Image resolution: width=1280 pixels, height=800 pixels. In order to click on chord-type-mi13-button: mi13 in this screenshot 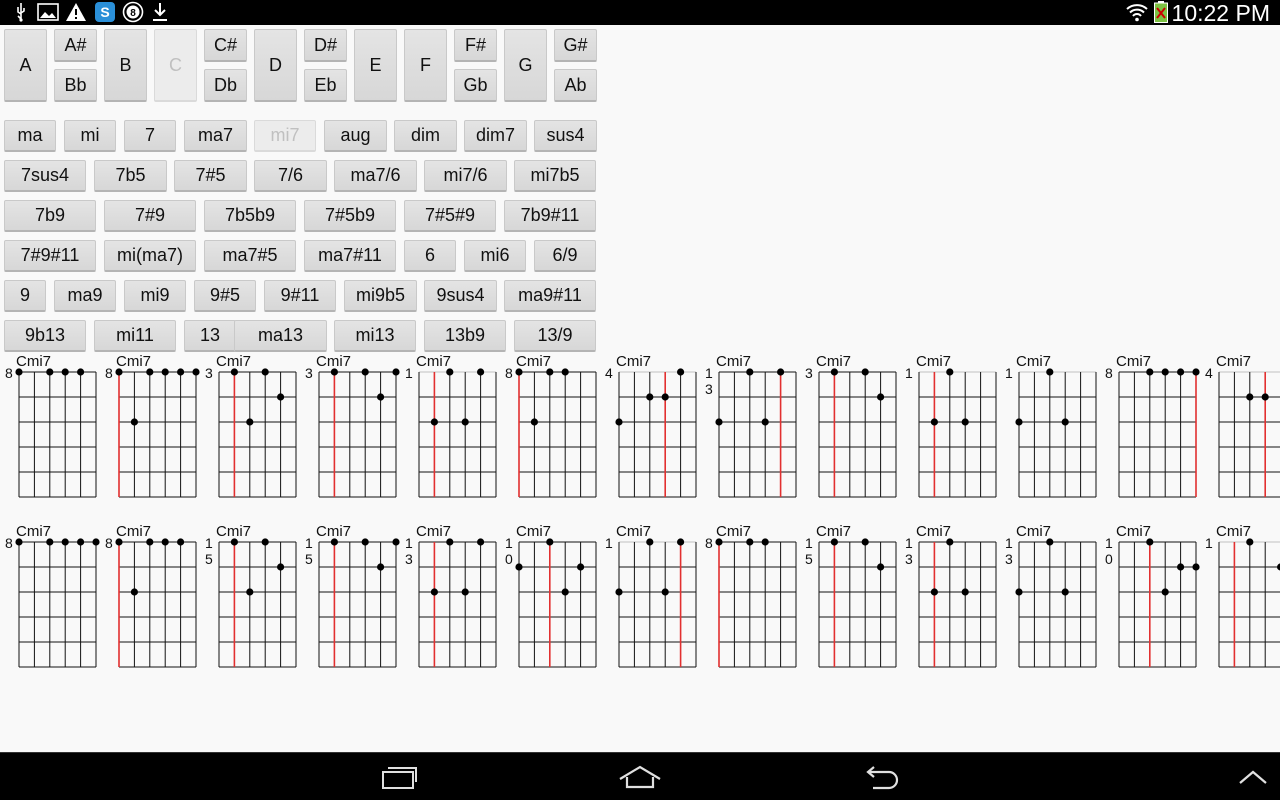, I will do `click(375, 336)`.